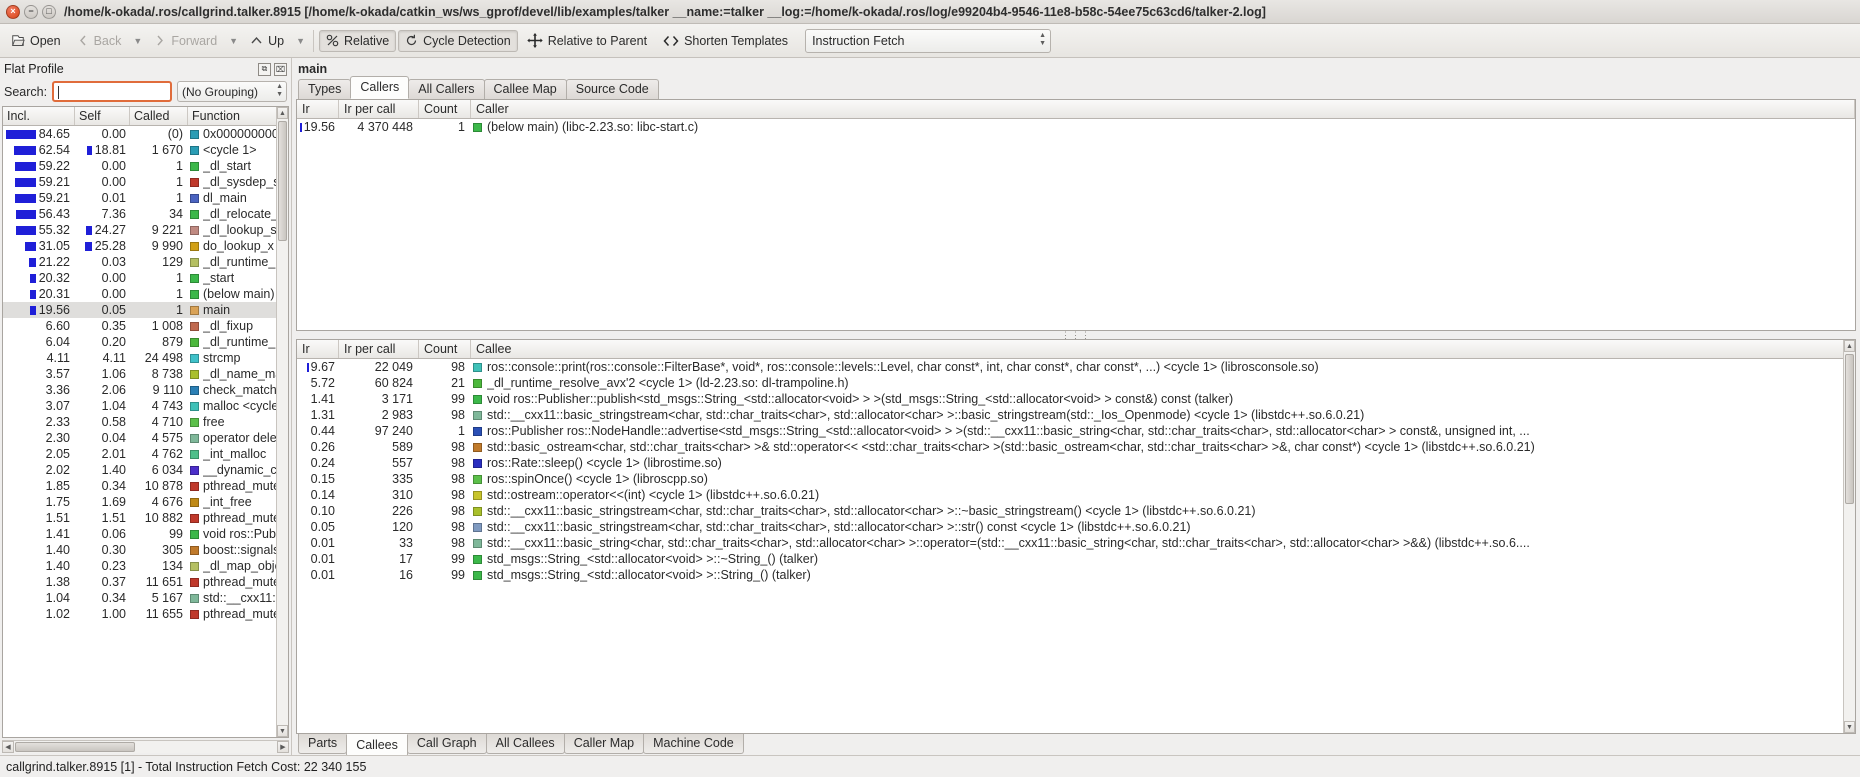  I want to click on up-dropdown-arrow: ▼, so click(300, 41).